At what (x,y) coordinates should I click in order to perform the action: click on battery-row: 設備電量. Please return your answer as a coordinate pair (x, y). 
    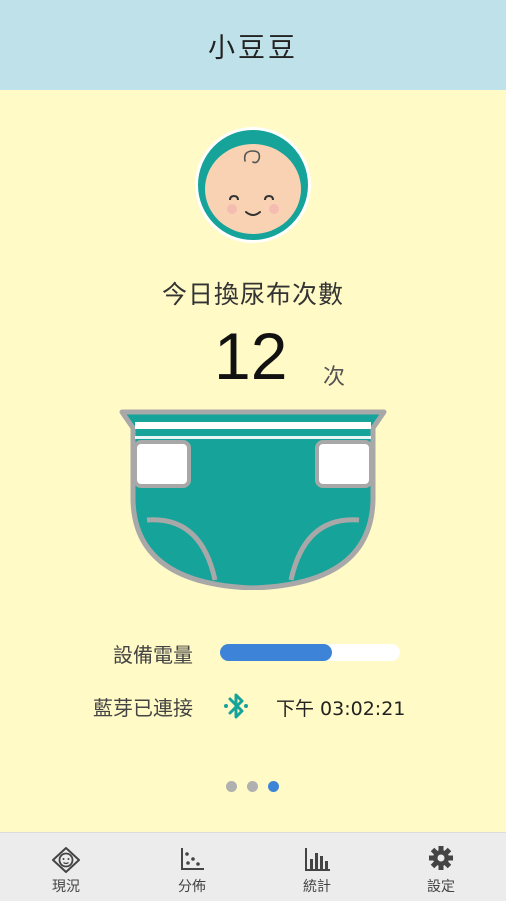
    Looking at the image, I should click on (253, 652).